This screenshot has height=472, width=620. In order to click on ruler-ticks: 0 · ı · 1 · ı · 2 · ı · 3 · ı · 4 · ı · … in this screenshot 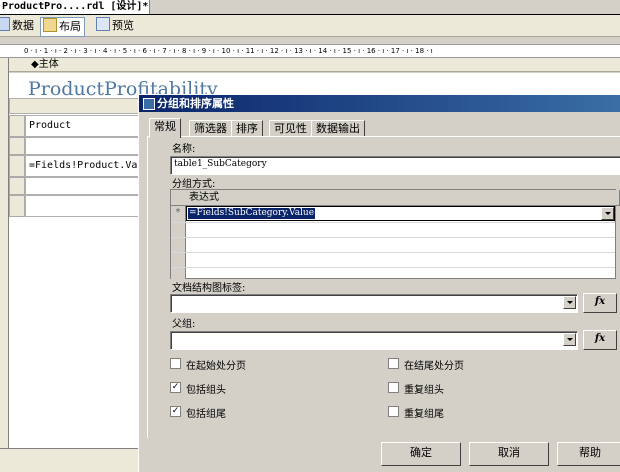, I will do `click(228, 51)`.